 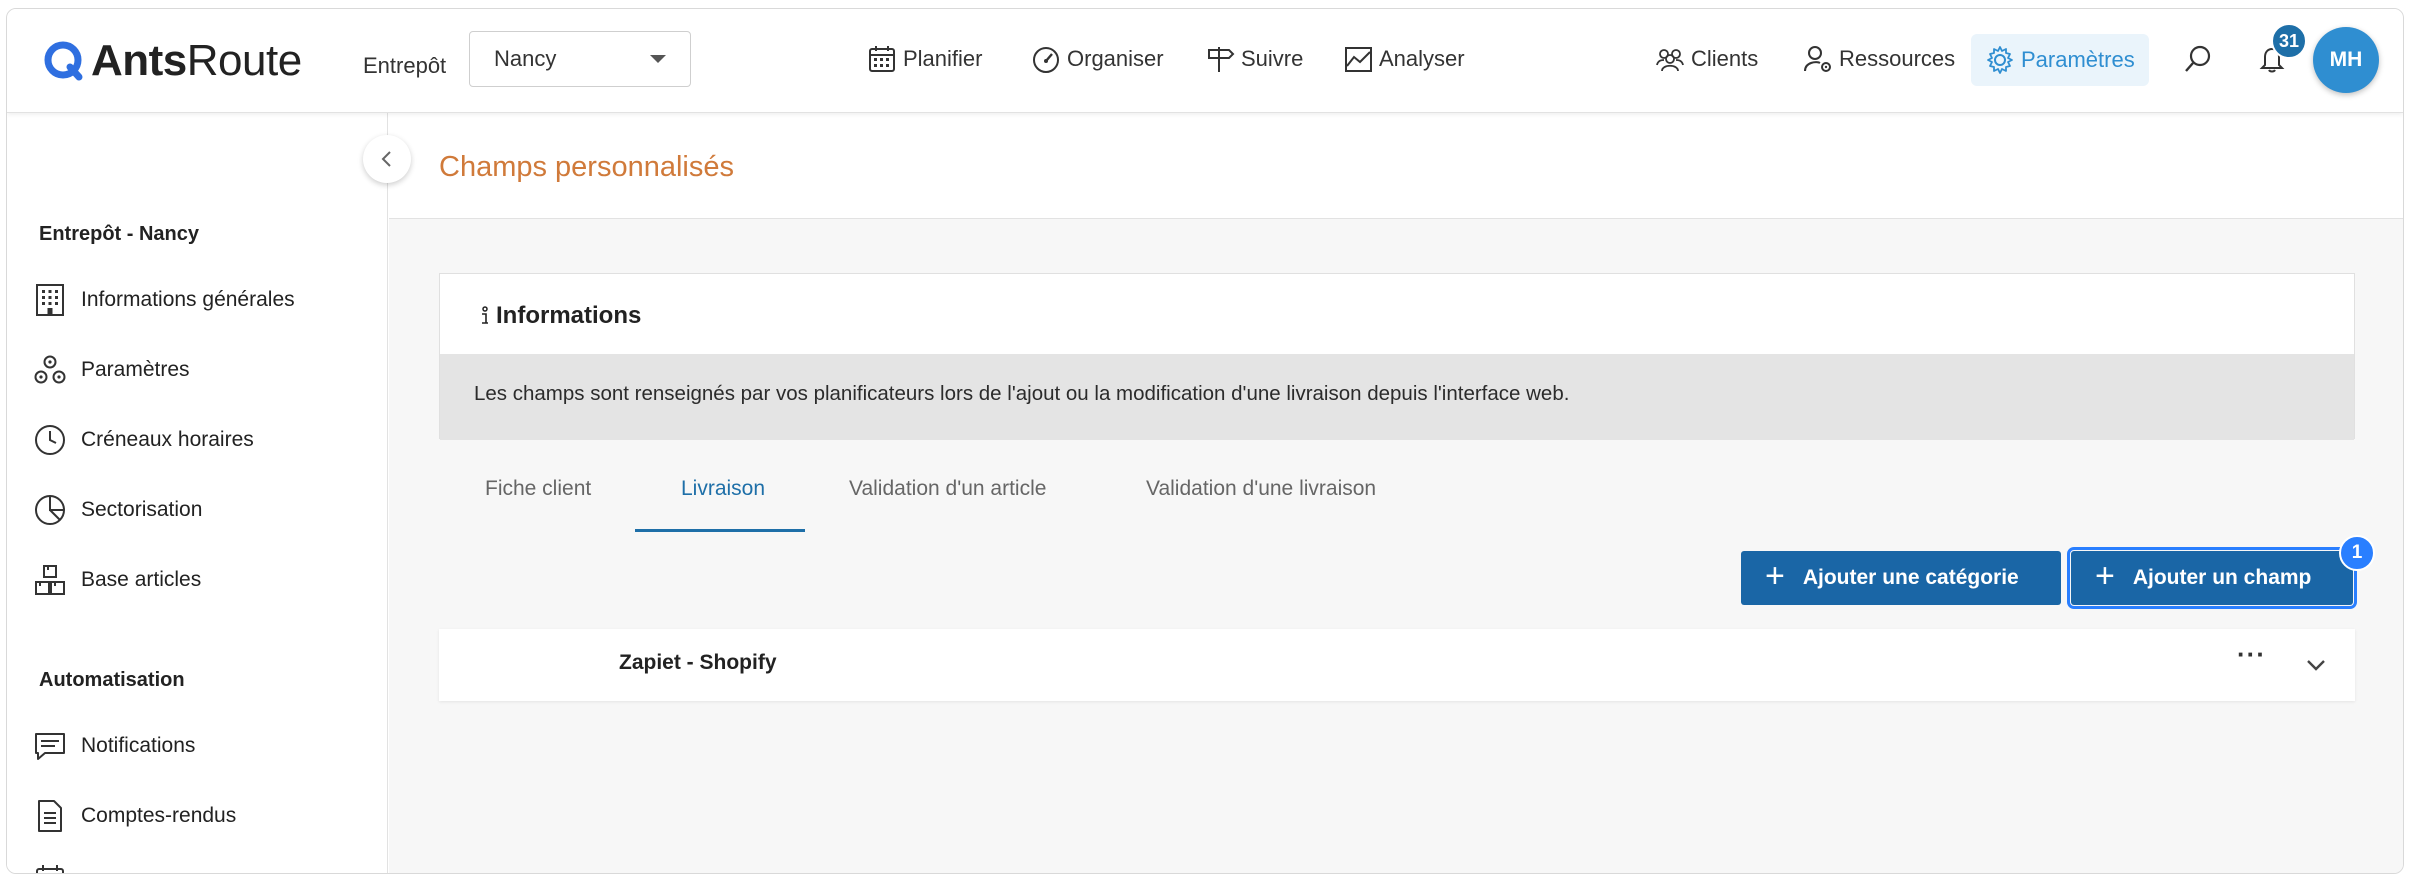 I want to click on clock-icon, so click(x=50, y=440).